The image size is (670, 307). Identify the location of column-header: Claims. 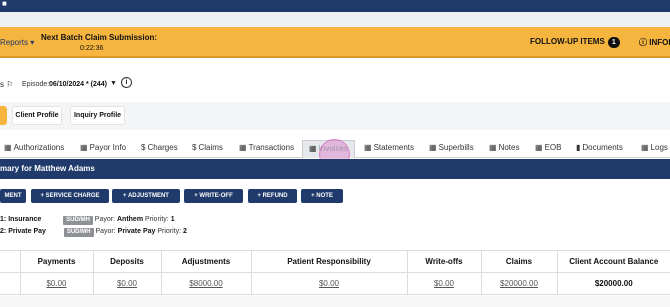
(518, 261).